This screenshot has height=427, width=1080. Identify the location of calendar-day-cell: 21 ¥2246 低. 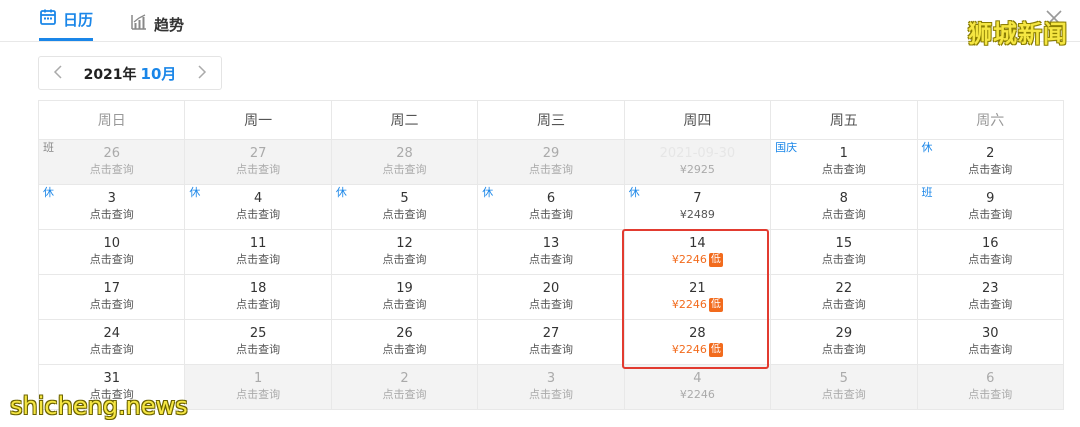
(697, 297).